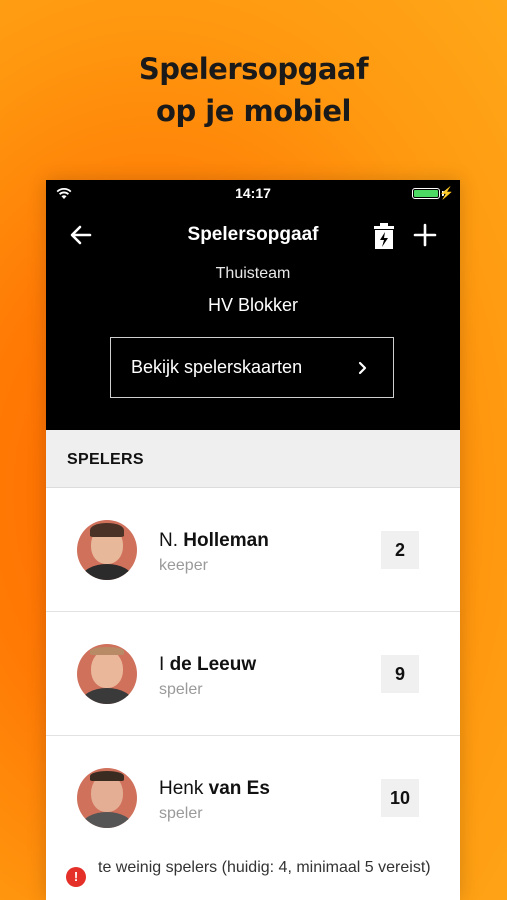 This screenshot has height=900, width=507. What do you see at coordinates (253, 90) in the screenshot?
I see `promo-headline: Spelersopgaaf op je mobiel` at bounding box center [253, 90].